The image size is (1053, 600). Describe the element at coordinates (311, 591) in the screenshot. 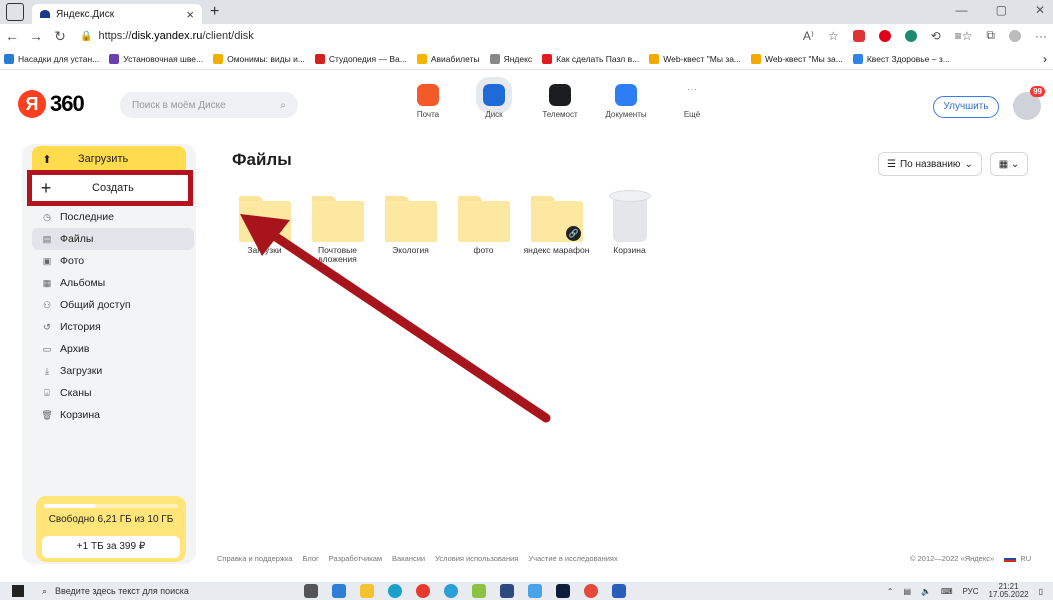

I see `task-view-icon` at that location.